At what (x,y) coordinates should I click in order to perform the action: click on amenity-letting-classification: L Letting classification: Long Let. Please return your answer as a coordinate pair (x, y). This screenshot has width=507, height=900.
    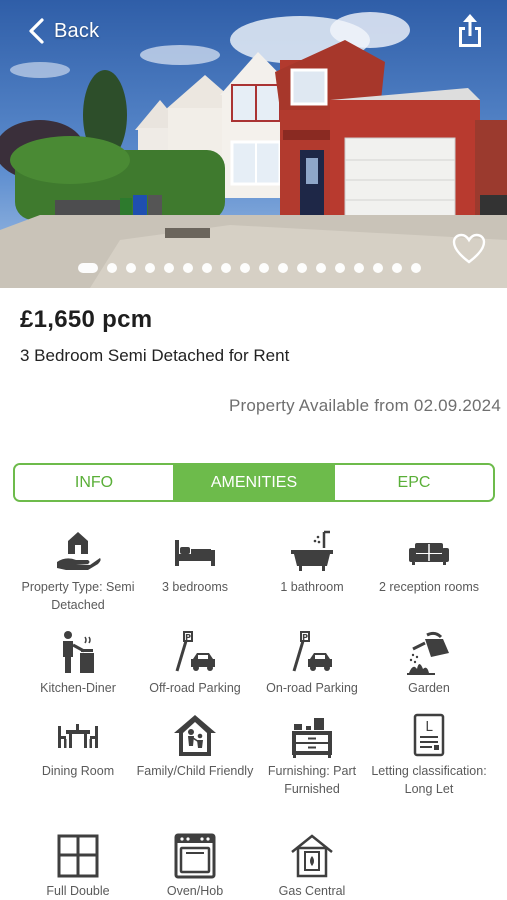
    Looking at the image, I should click on (429, 755).